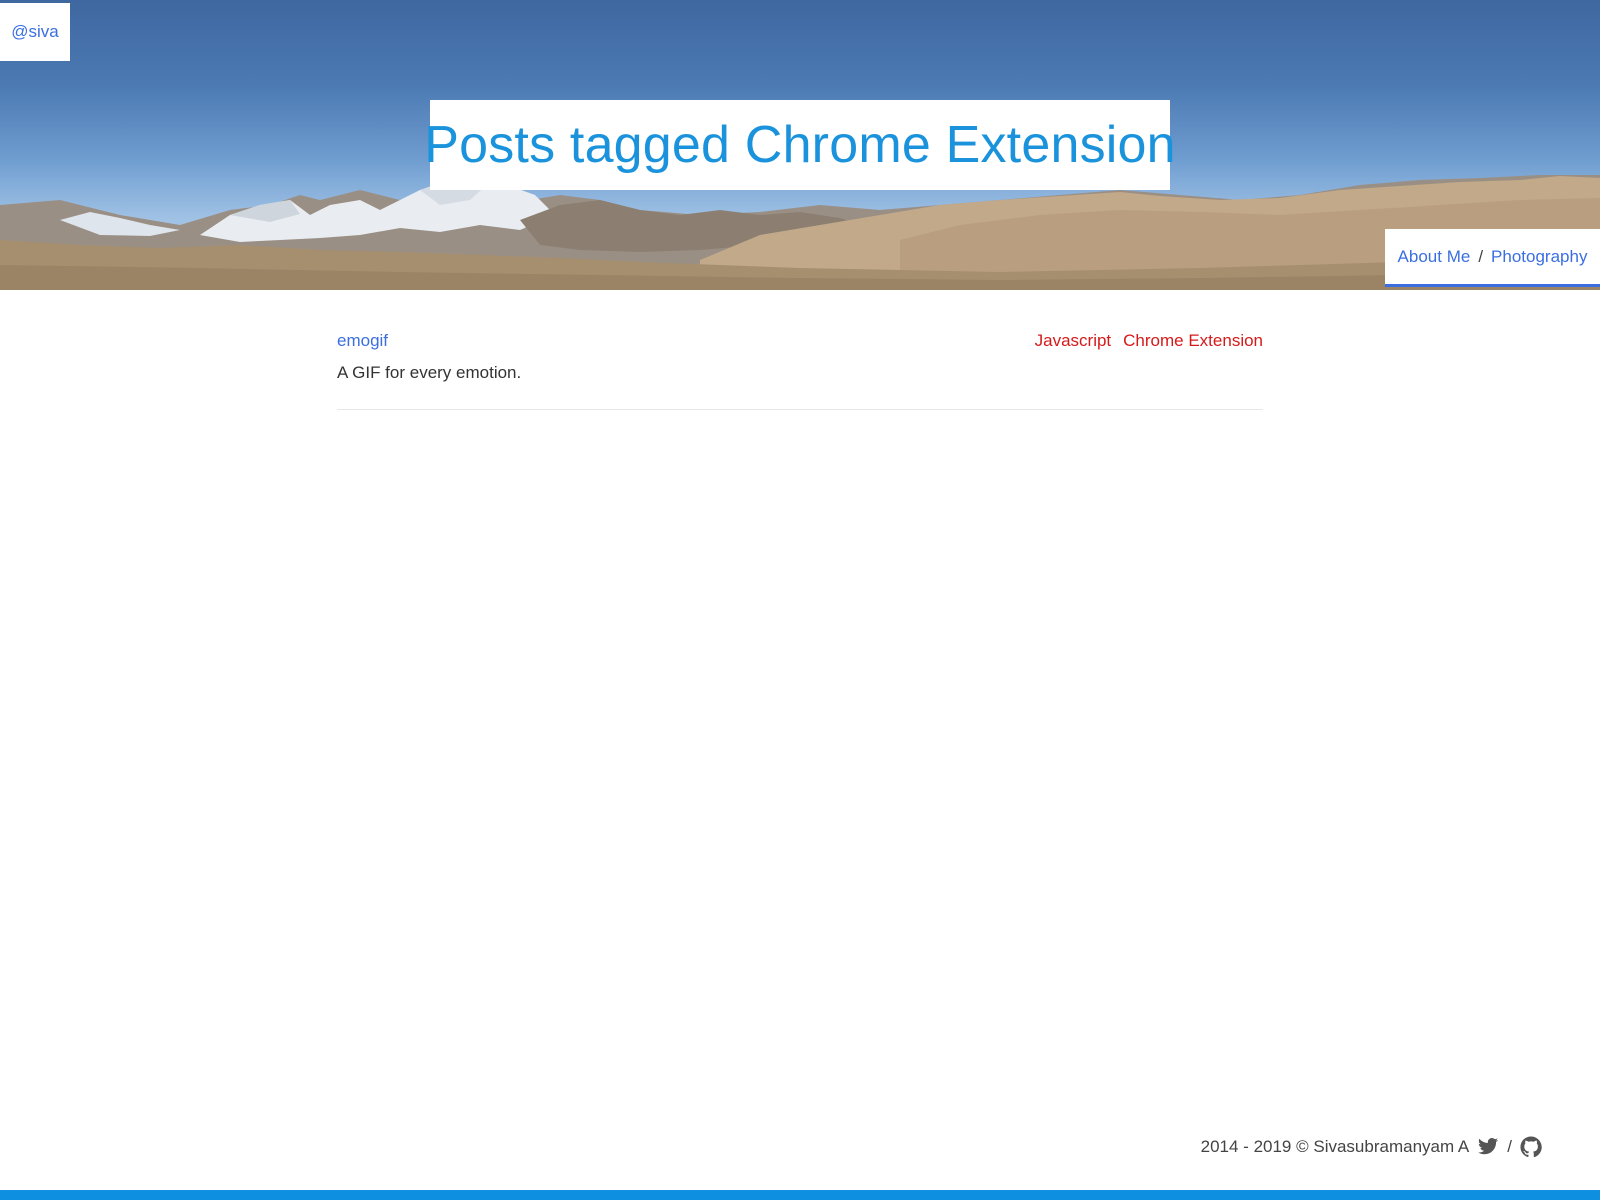 The height and width of the screenshot is (1200, 1600). What do you see at coordinates (800, 409) in the screenshot?
I see `post-divider` at bounding box center [800, 409].